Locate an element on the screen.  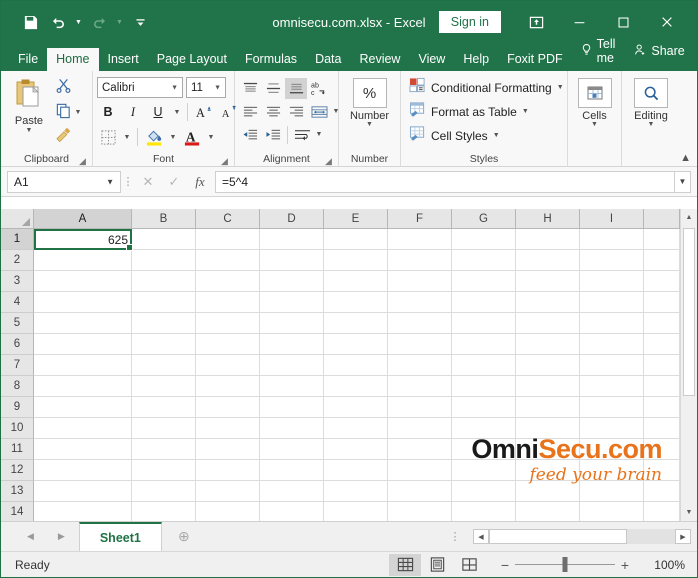
font-color-dropdown-caret: ▼ is located at coordinates (211, 137).